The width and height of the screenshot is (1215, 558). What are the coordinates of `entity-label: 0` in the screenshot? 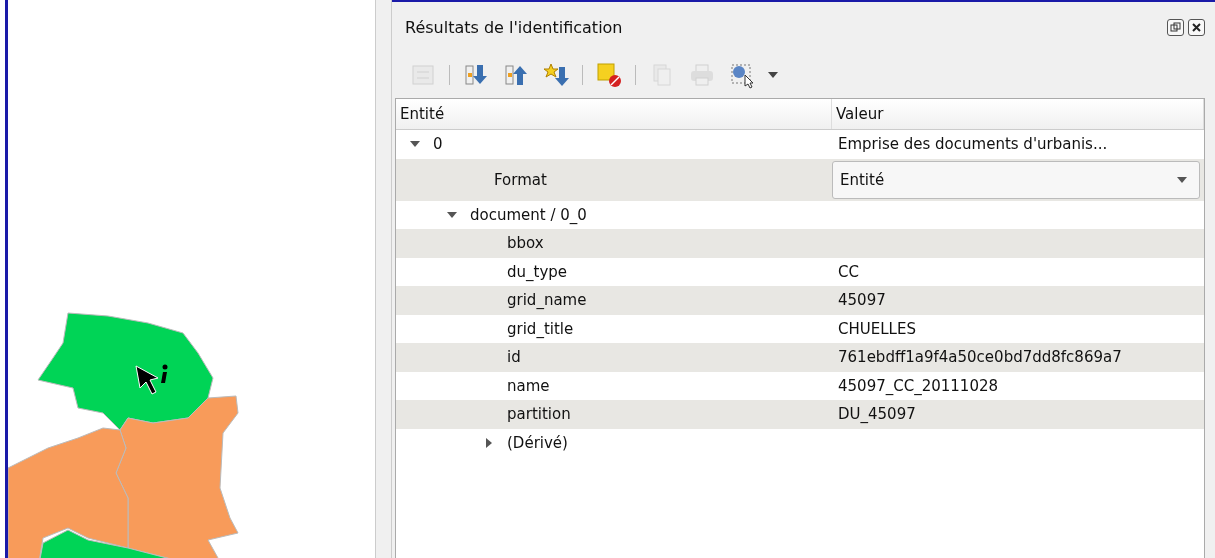 It's located at (438, 144).